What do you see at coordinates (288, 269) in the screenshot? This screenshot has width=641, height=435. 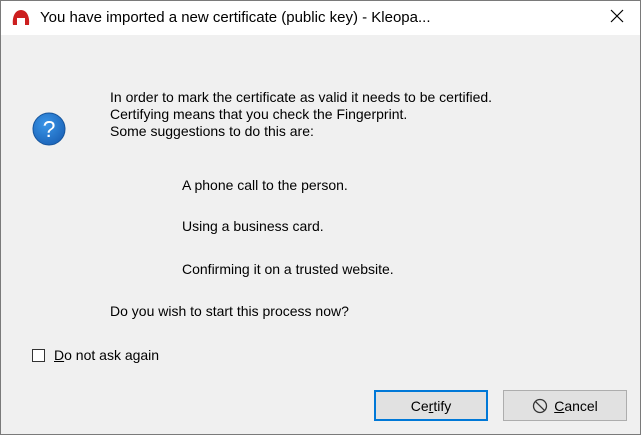 I see `suggestion-trusted-website: Confirming it on a trusted website.` at bounding box center [288, 269].